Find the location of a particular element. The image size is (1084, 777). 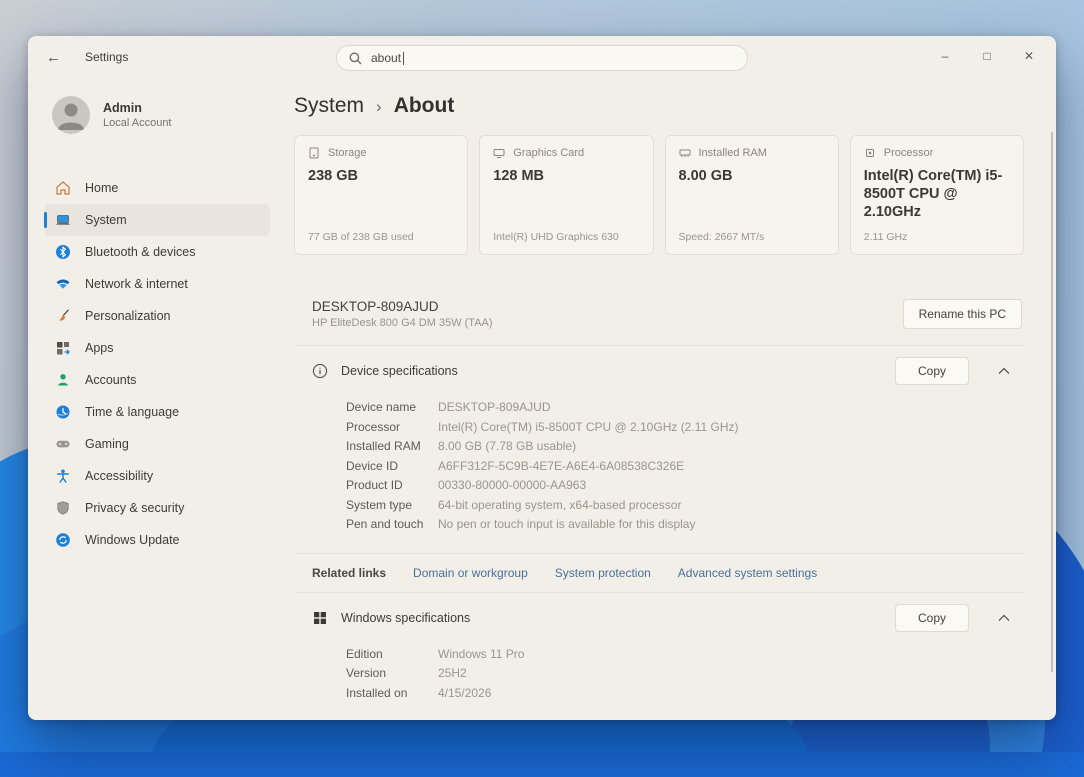

sidebar-item-bluetooth: Bluetooth & devices is located at coordinates (157, 252).